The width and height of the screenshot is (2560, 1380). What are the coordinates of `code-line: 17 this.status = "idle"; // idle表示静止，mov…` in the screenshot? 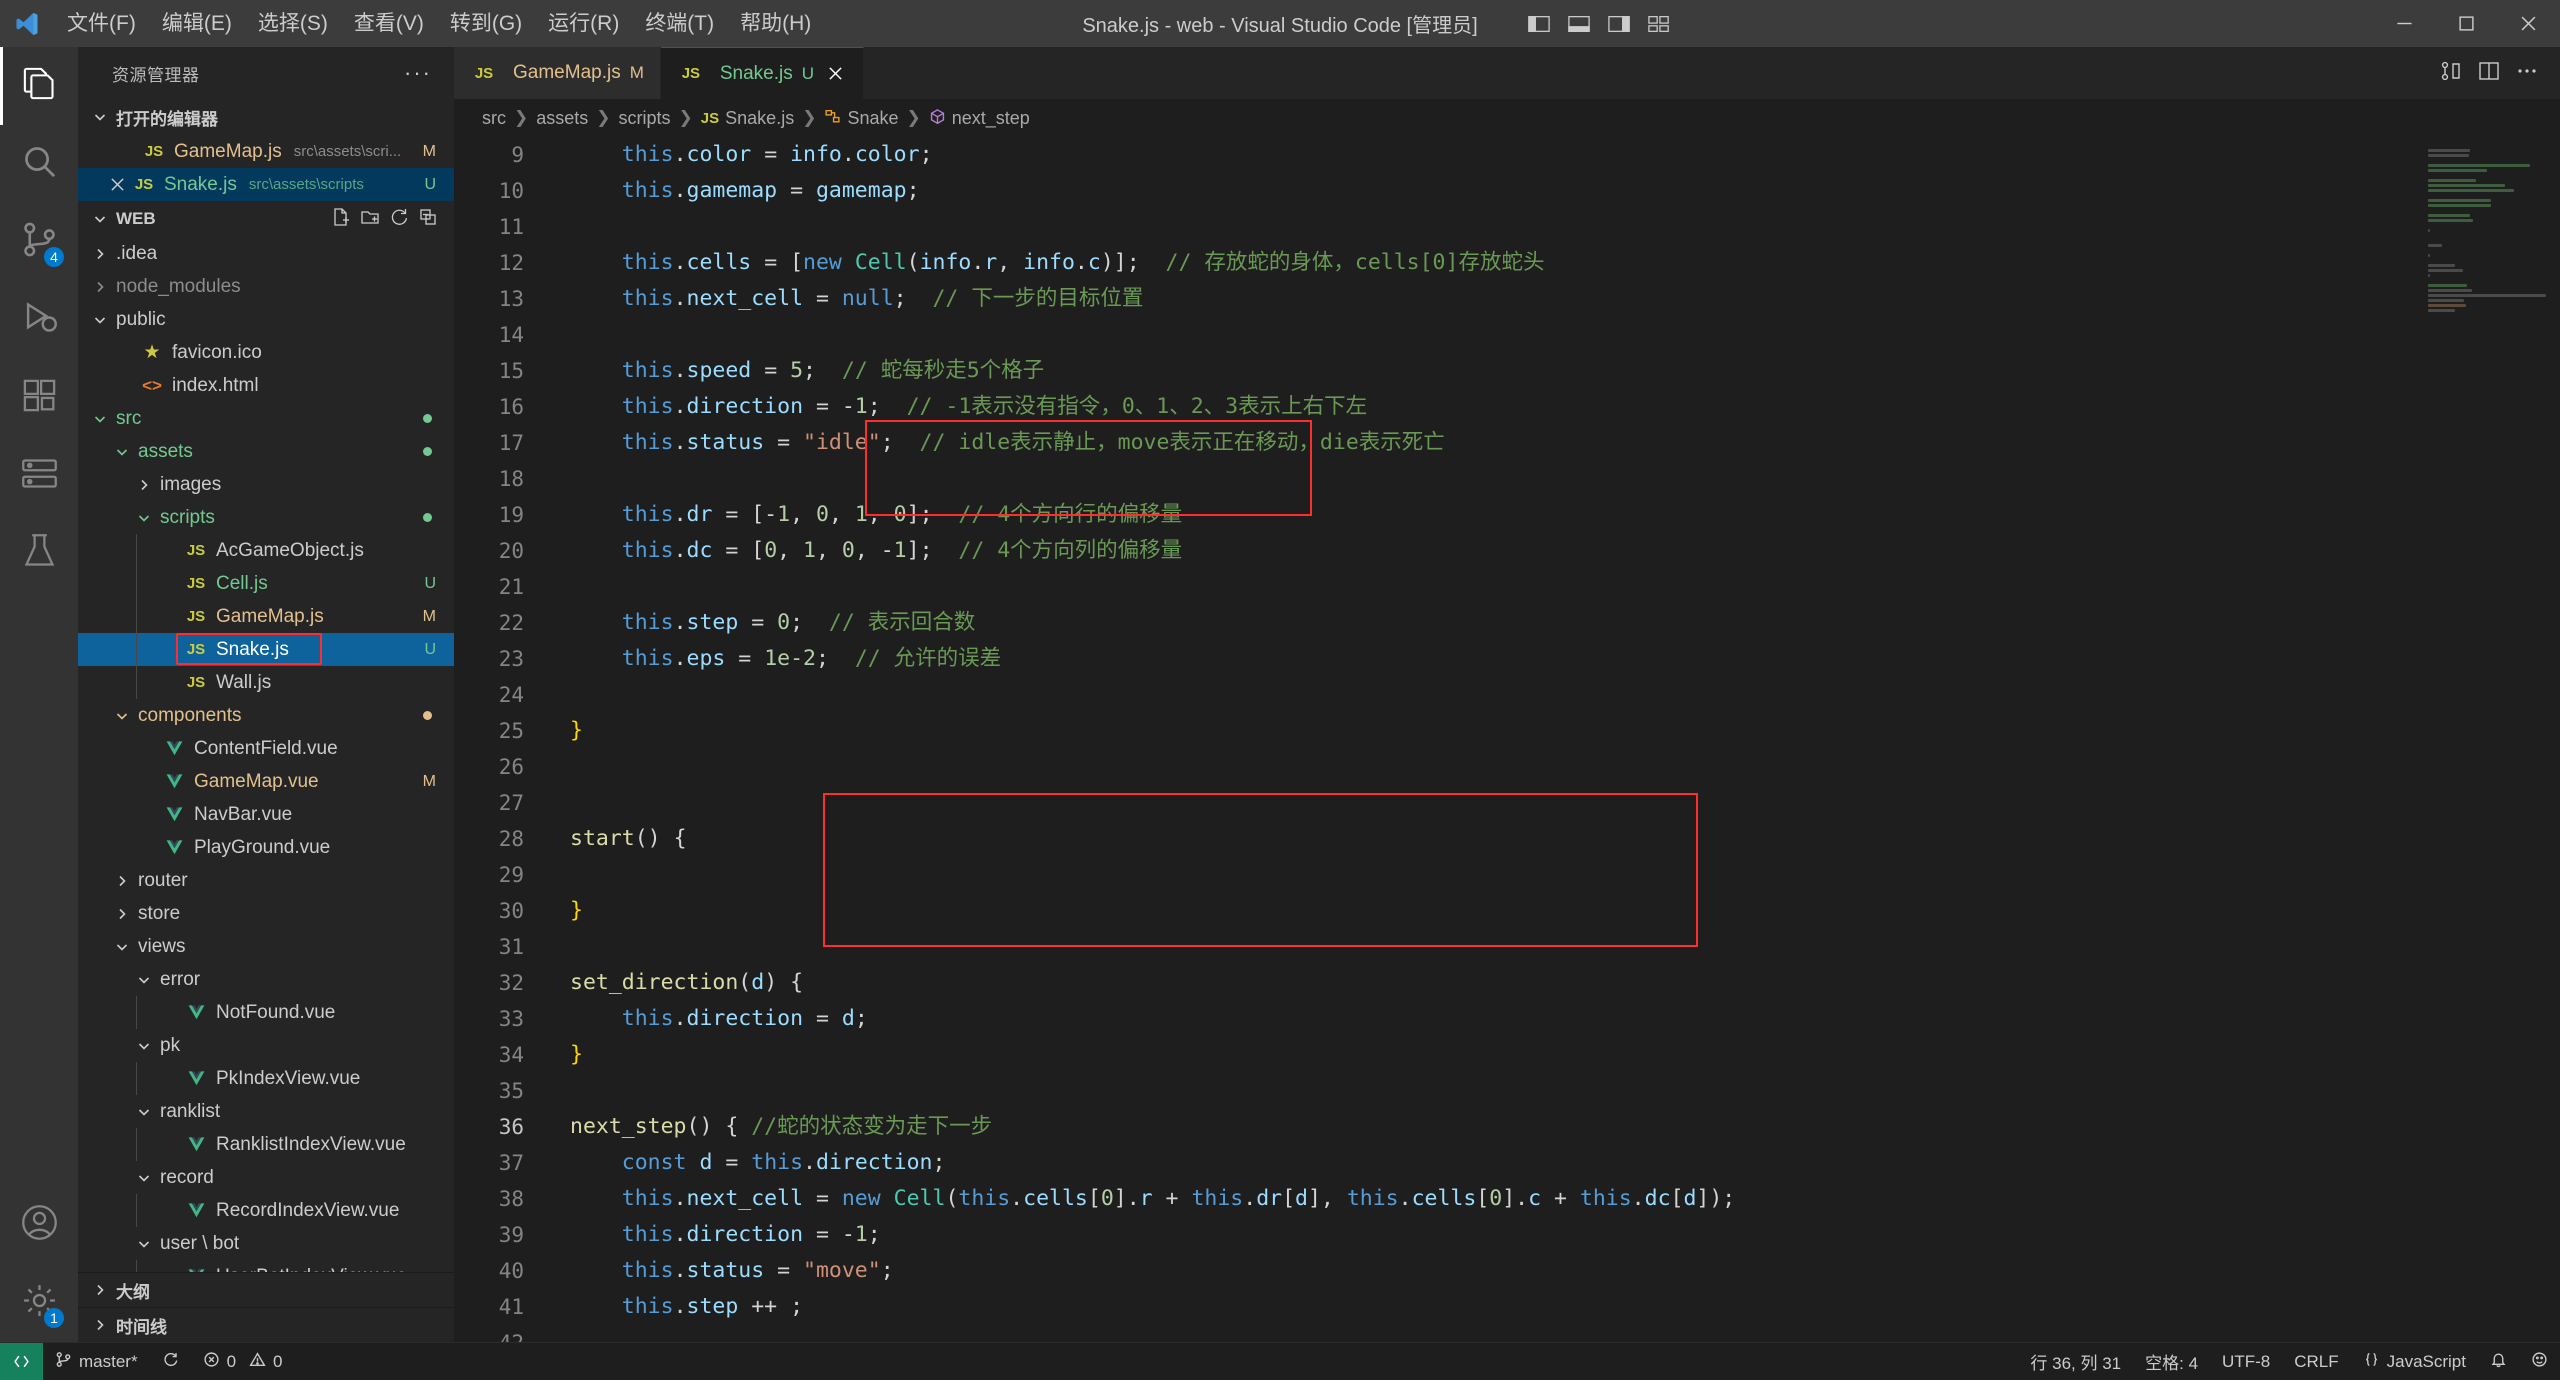 It's located at (1507, 443).